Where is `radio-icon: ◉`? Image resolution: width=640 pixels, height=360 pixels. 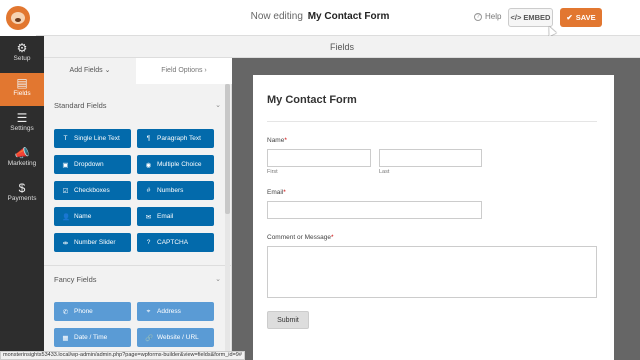
radio-icon: ◉ is located at coordinates (148, 165).